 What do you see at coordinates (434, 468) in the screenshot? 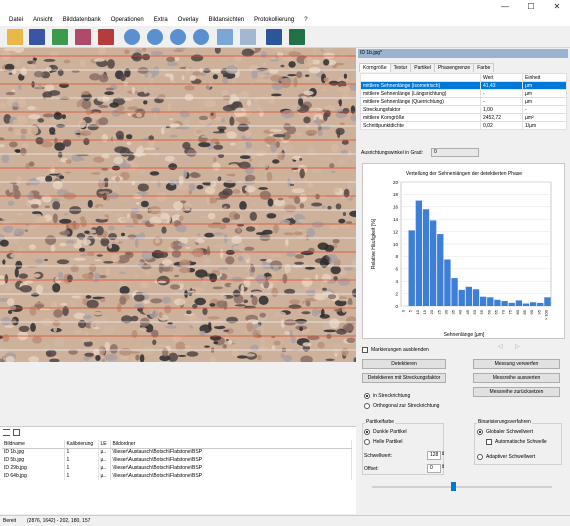
I see `offset-input: 0` at bounding box center [434, 468].